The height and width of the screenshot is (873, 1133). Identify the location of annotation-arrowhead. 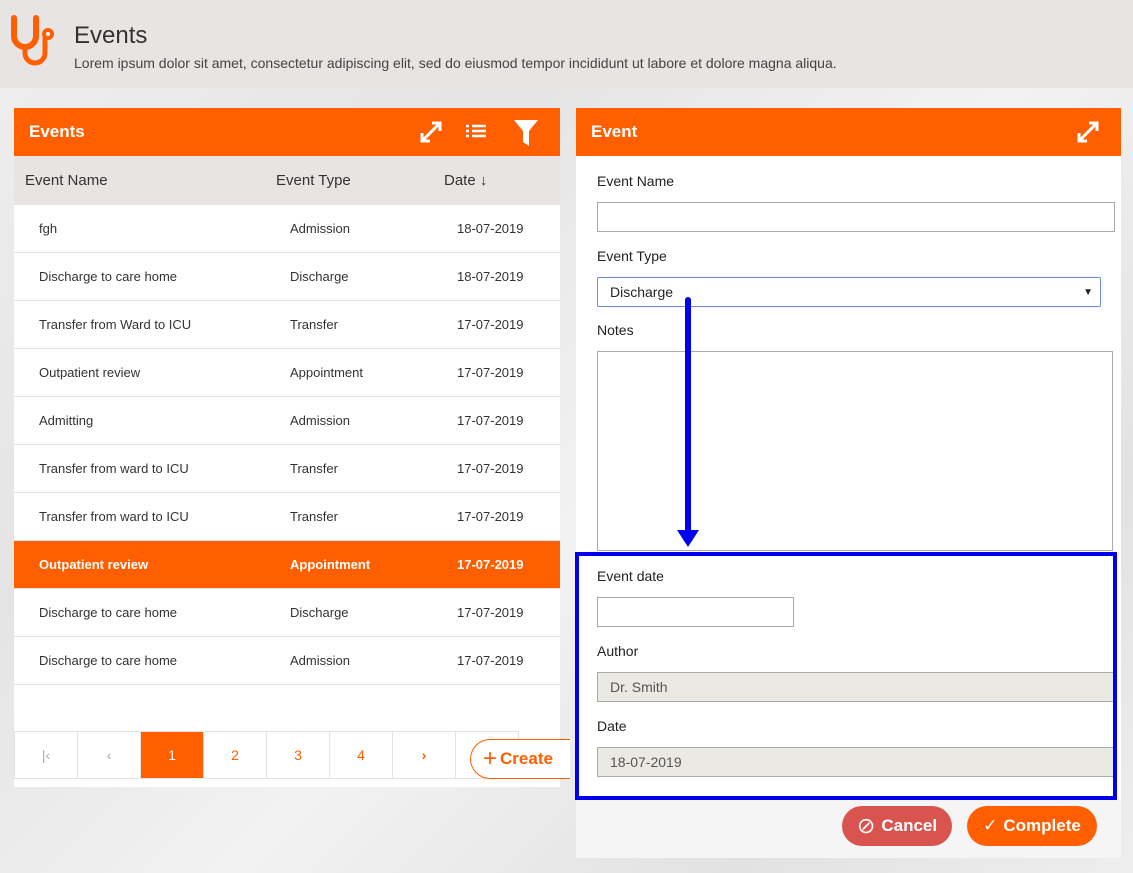
(688, 538).